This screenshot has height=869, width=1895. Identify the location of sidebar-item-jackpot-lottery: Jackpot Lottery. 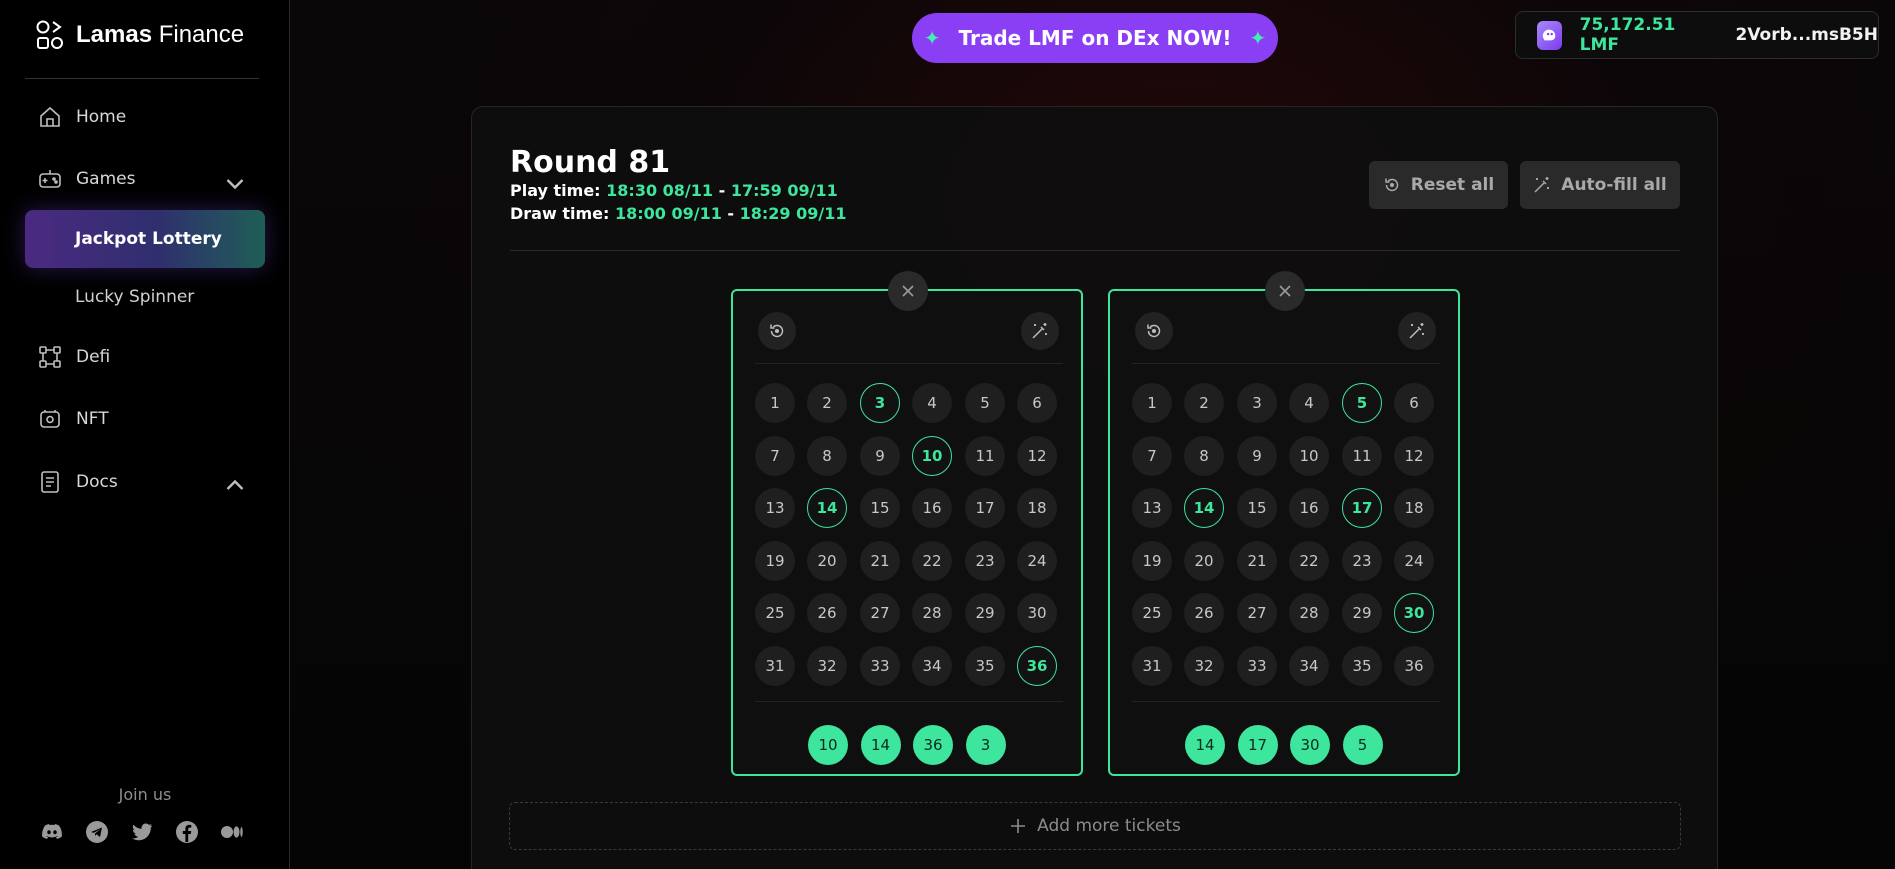
(145, 239).